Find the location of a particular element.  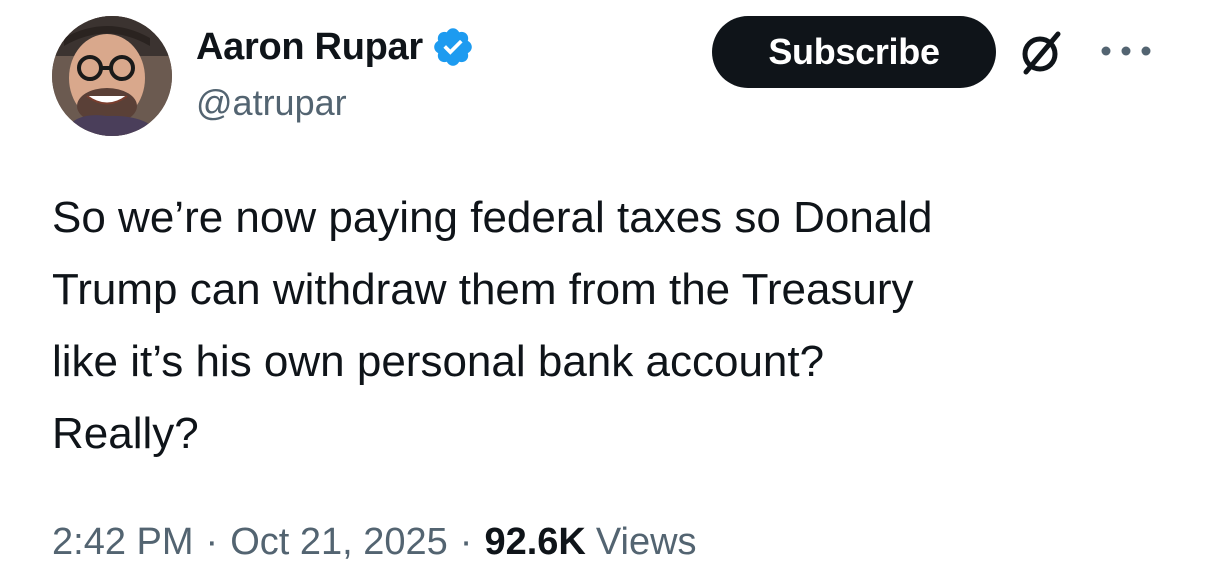

tweet-meta: 2:42 PM · Oct 21, 2025 · 92.6K Views is located at coordinates (374, 542).